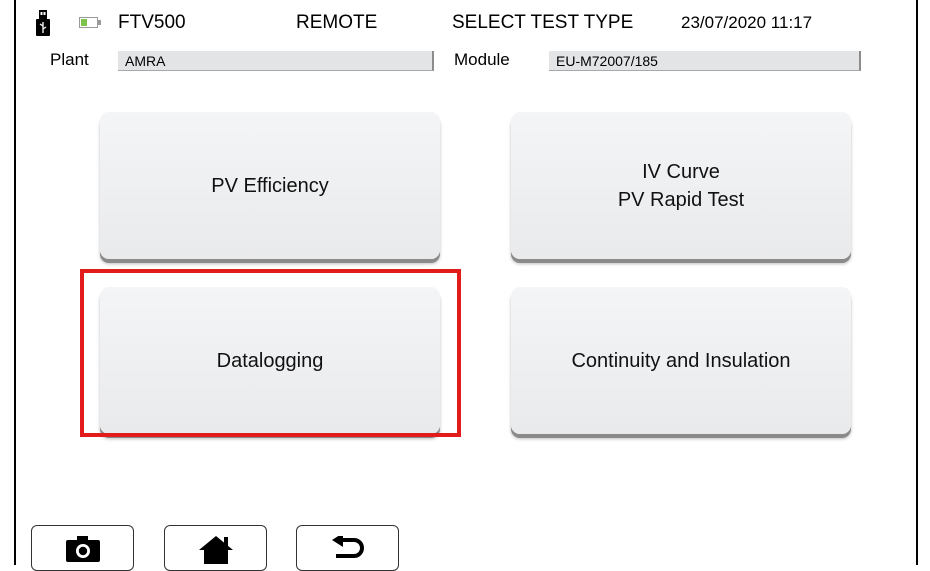 This screenshot has height=571, width=930. I want to click on module-field: EU-M72007/185, so click(705, 61).